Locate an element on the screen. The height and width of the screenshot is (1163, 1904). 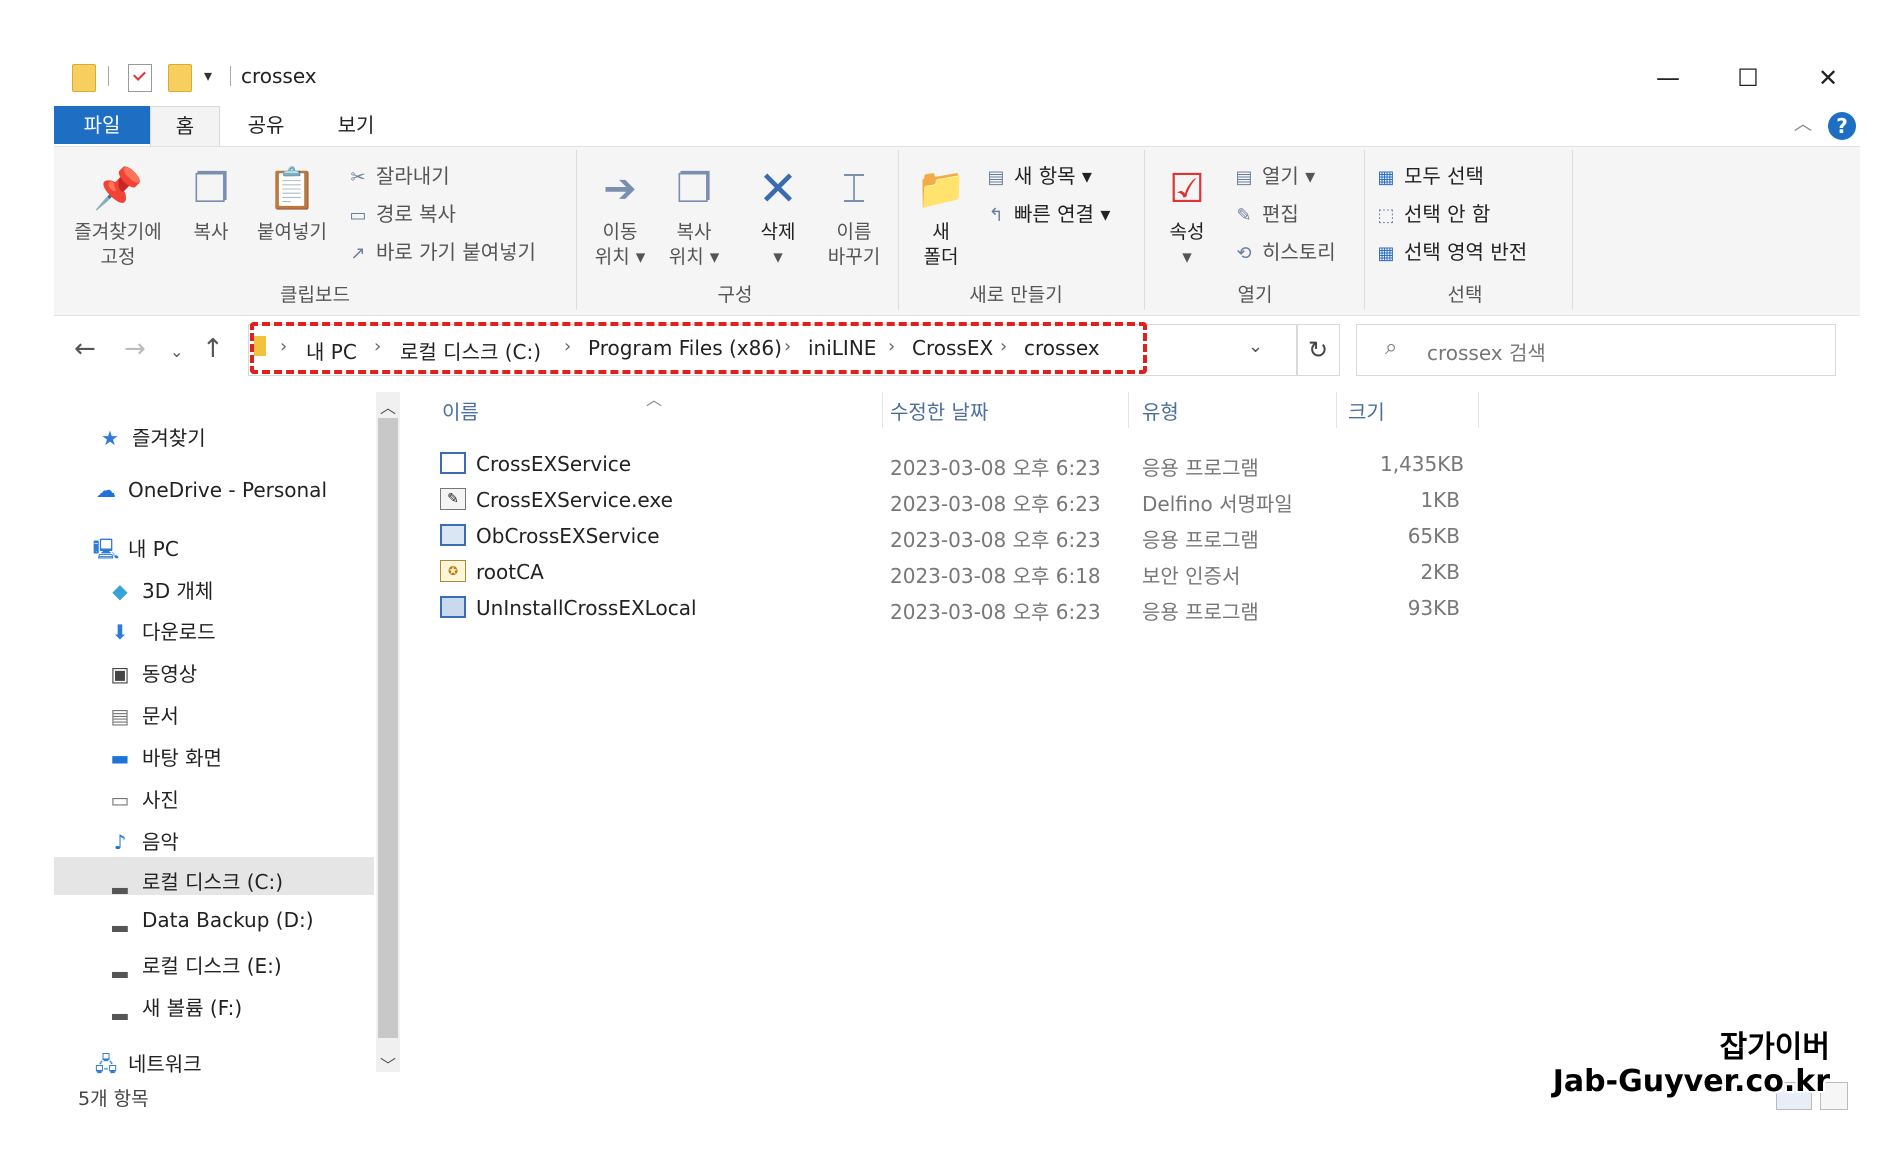
sidebar-item-documents: ▤ 문서 is located at coordinates (142, 714).